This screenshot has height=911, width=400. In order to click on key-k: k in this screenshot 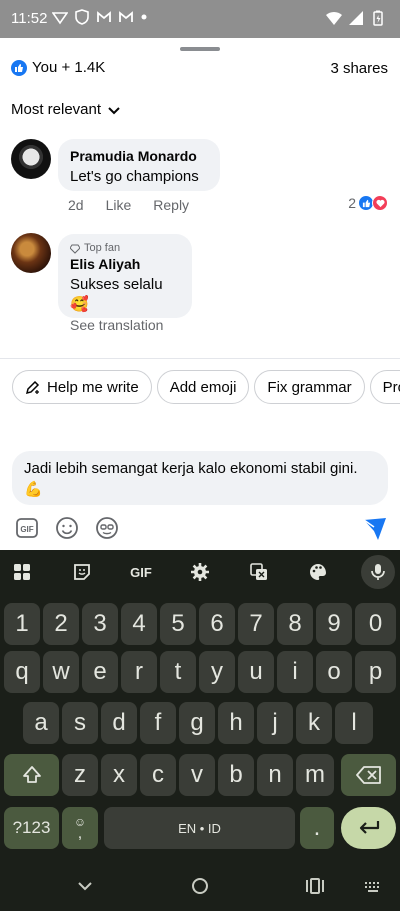, I will do `click(314, 723)`.